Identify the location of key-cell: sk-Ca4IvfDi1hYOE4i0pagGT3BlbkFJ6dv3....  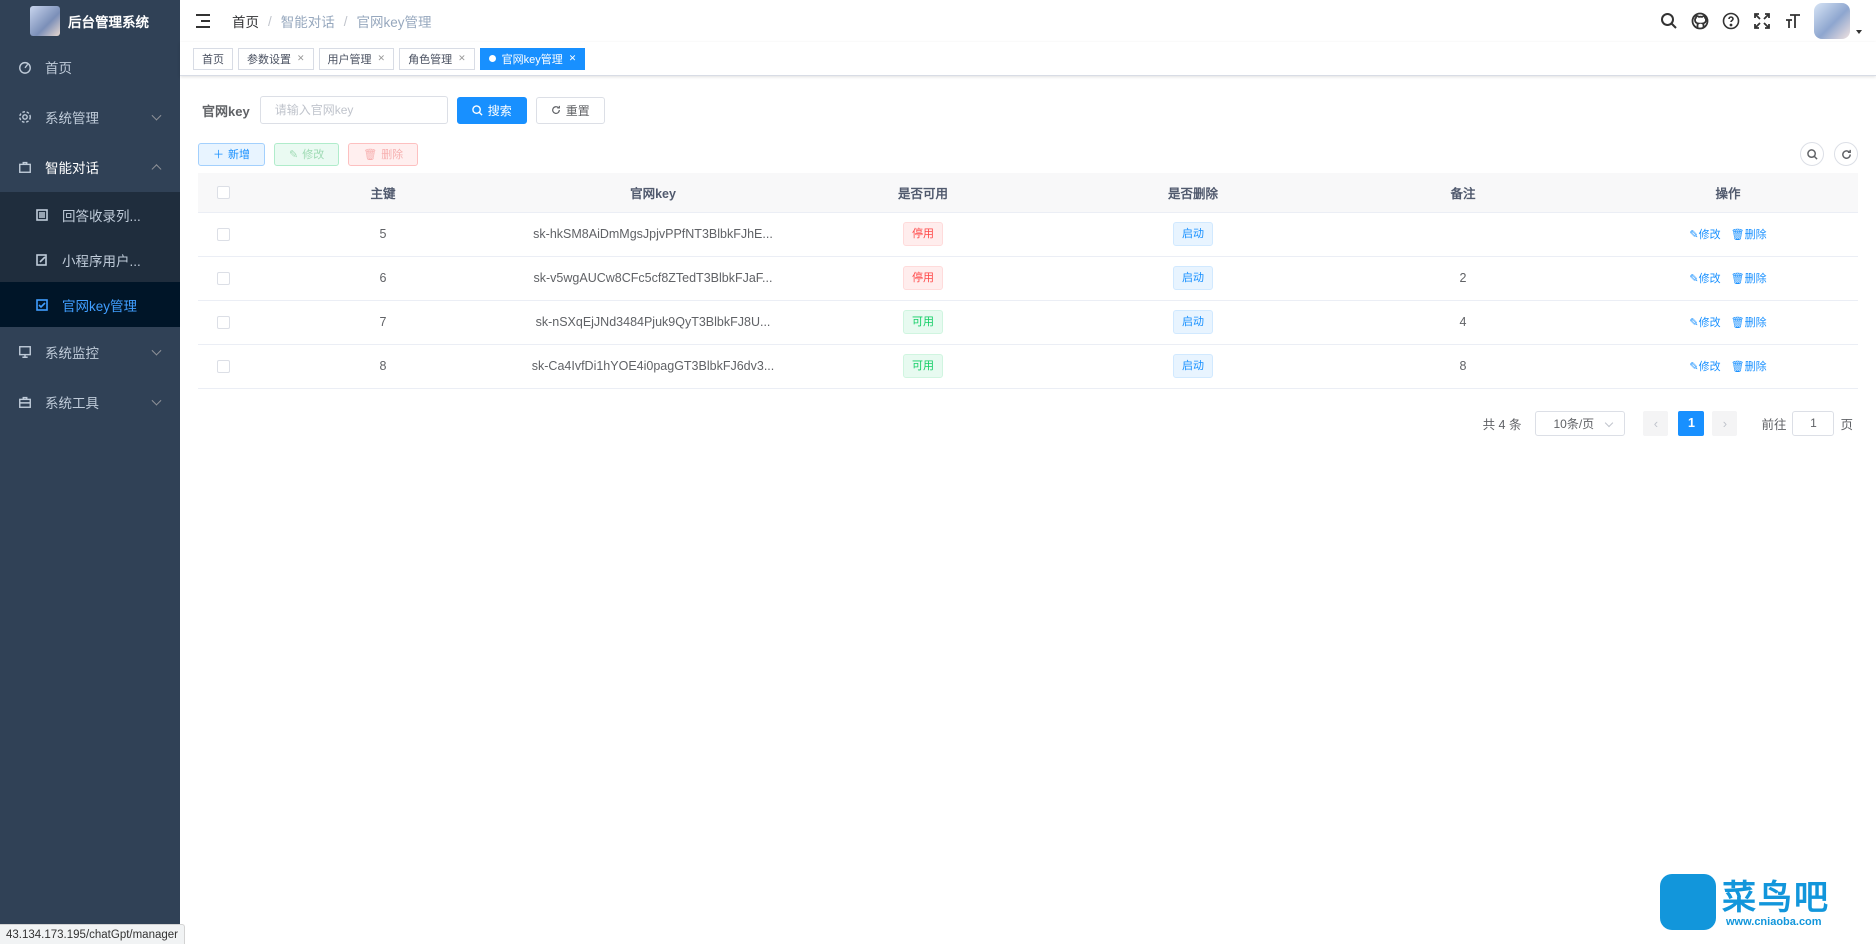
(653, 366).